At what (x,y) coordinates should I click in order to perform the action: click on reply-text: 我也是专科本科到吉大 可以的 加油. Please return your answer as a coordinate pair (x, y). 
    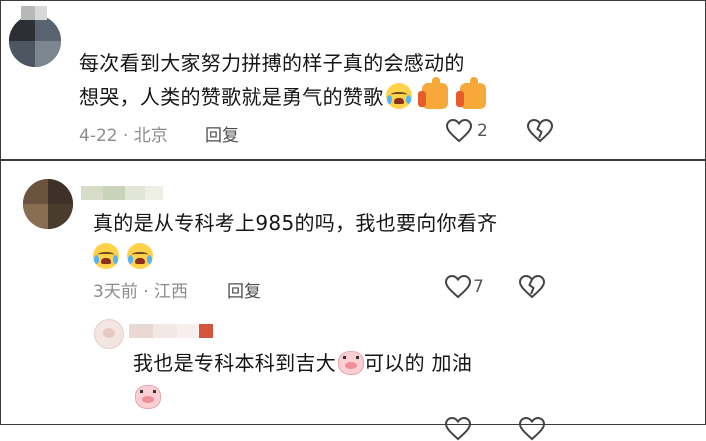
    Looking at the image, I should click on (302, 363).